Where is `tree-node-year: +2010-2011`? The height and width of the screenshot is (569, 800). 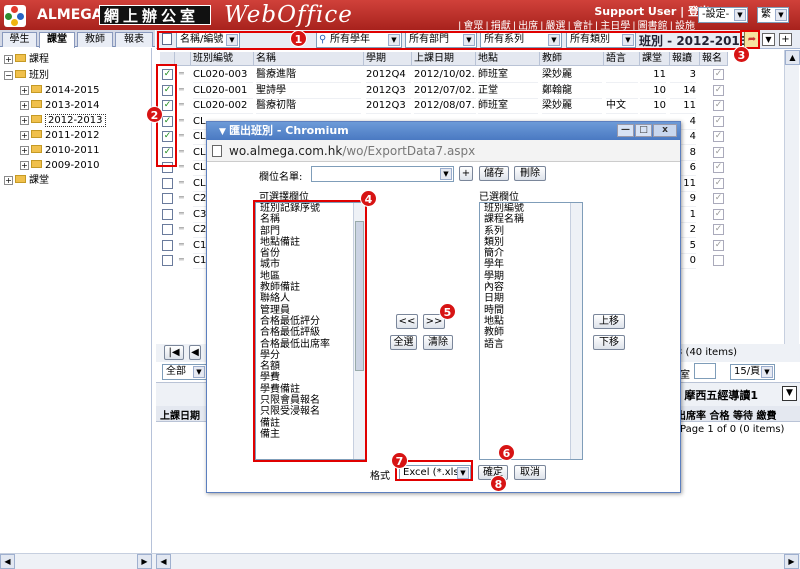
tree-node-year: +2010-2011 is located at coordinates (60, 150).